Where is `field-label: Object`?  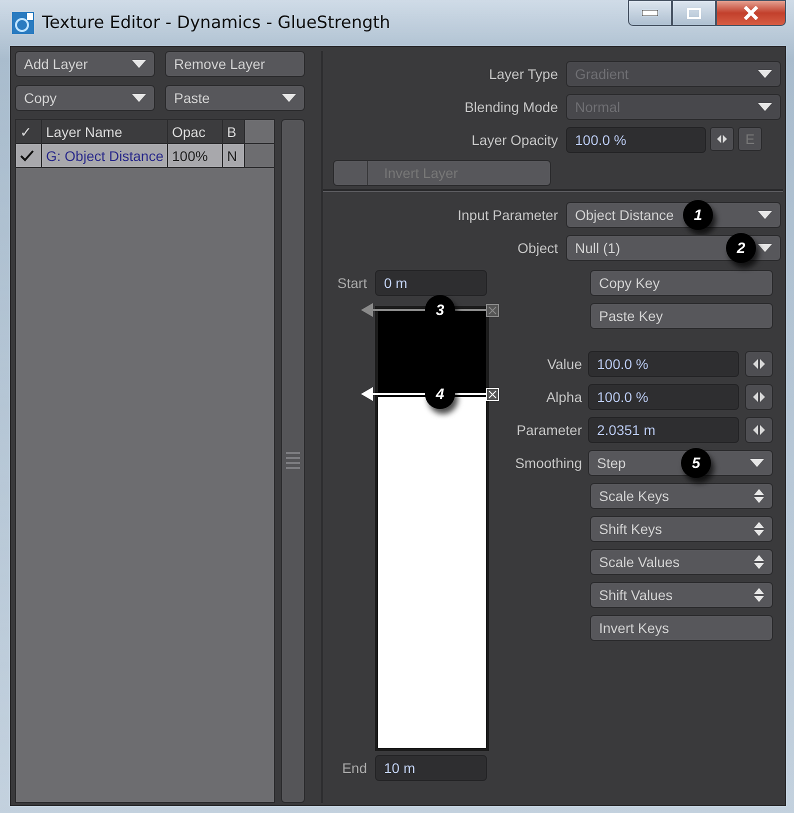 field-label: Object is located at coordinates (537, 248).